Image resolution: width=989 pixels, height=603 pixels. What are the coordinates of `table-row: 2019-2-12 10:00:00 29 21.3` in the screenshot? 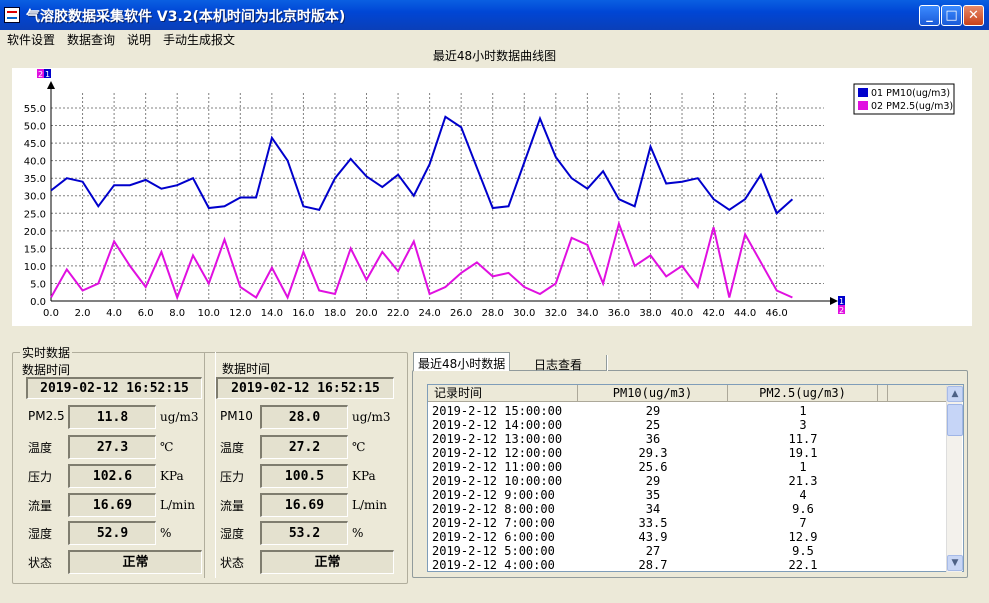 It's located at (688, 481).